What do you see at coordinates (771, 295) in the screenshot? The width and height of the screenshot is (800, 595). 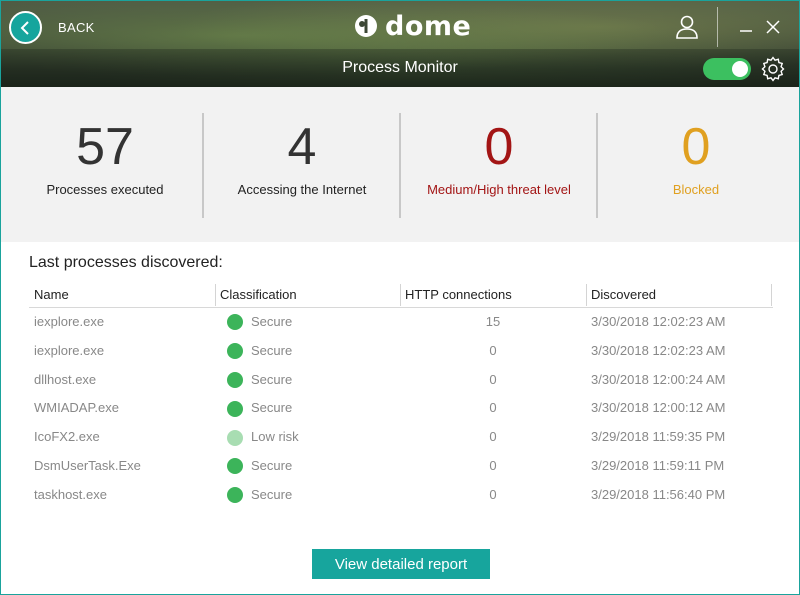 I see `column-separator` at bounding box center [771, 295].